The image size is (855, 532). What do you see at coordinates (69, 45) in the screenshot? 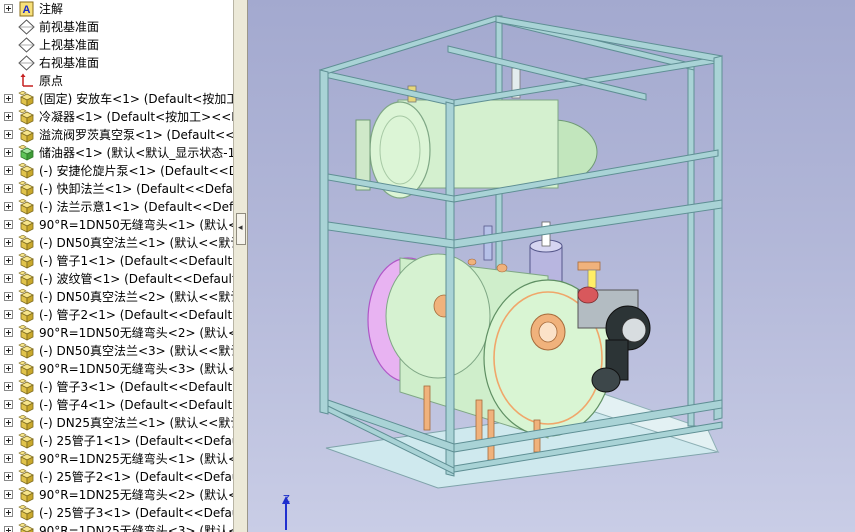
I see `tree-item-label: 上视基准面` at bounding box center [69, 45].